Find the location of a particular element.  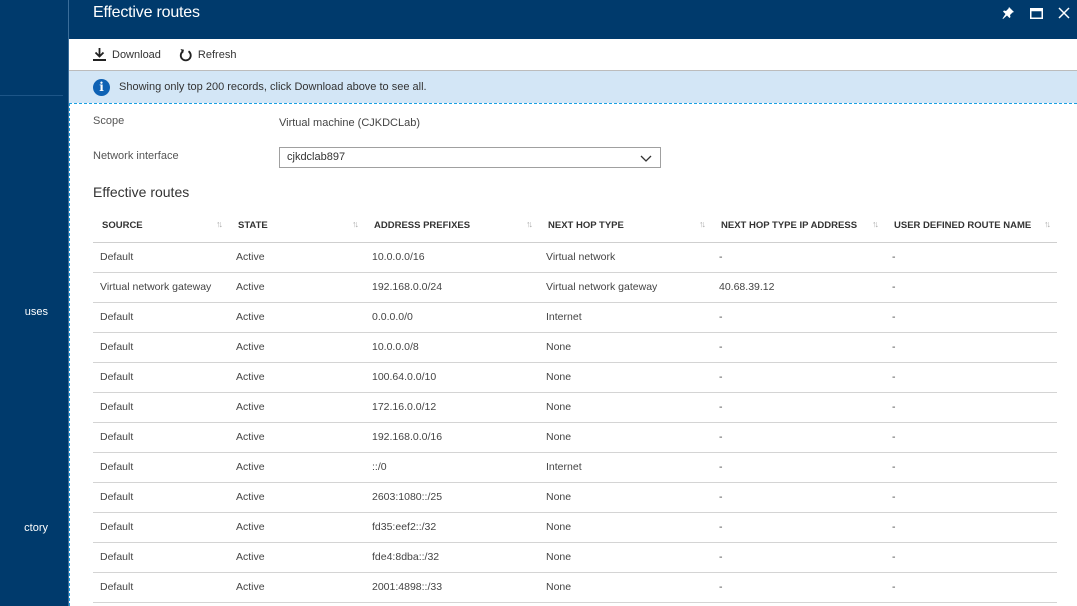

address-prefix-cell: 10.0.0.0/16 is located at coordinates (452, 257).